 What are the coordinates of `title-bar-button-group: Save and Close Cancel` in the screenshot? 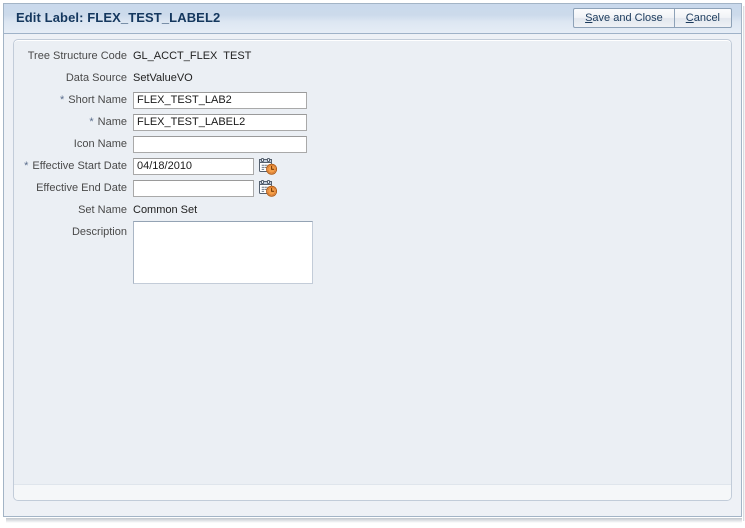 It's located at (652, 18).